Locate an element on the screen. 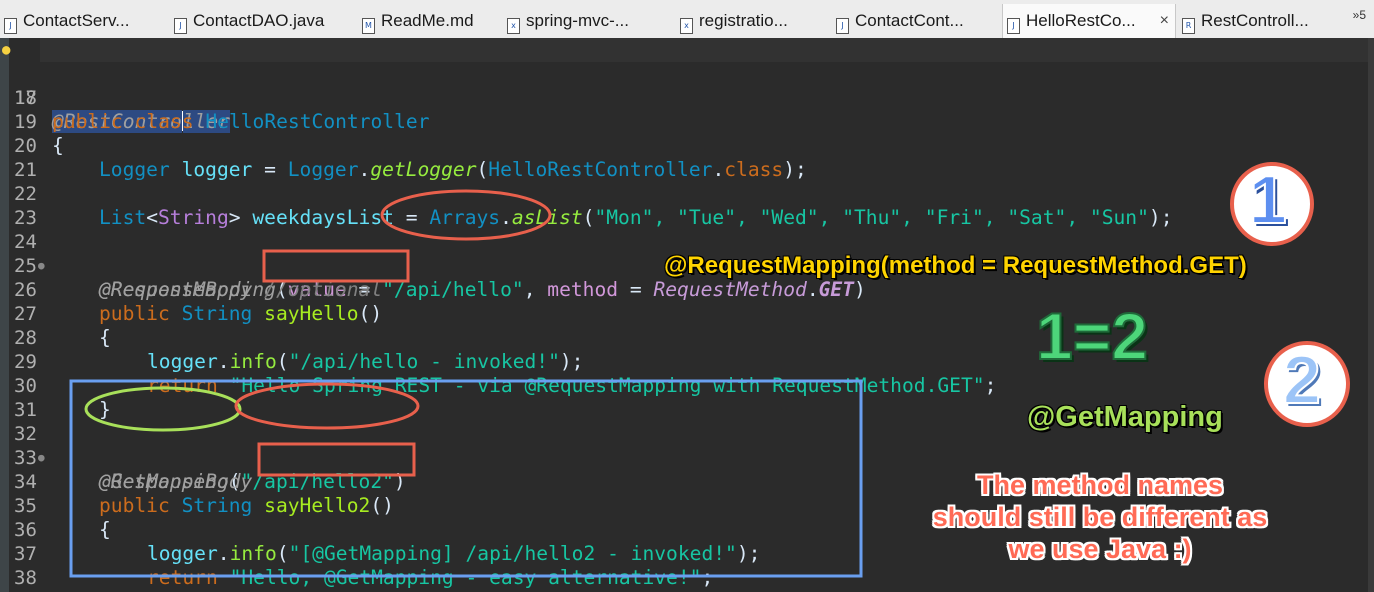 This screenshot has width=1374, height=592. type-token: Arrays is located at coordinates (465, 217).